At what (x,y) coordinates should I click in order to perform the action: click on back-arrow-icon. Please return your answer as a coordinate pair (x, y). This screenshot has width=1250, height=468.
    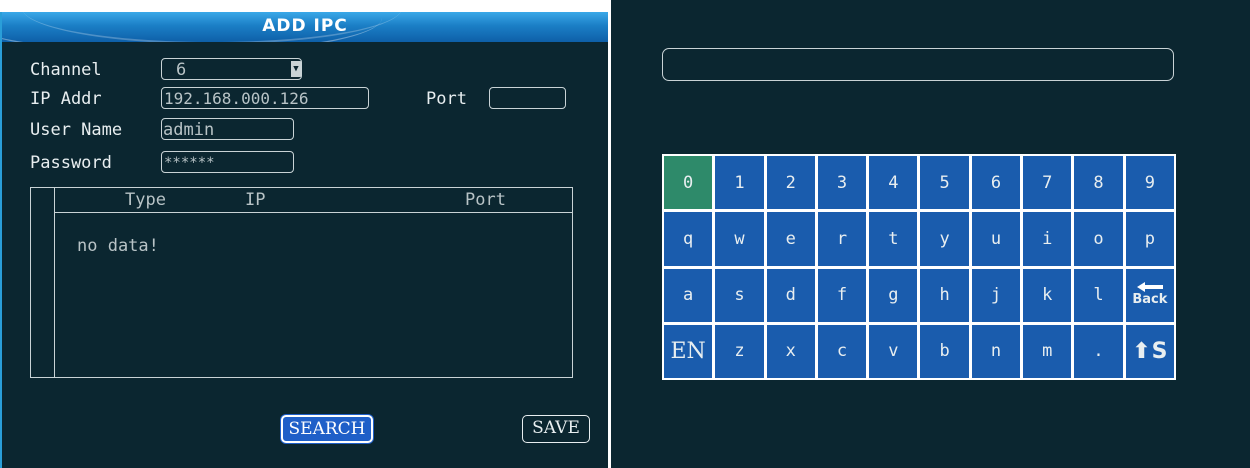
    Looking at the image, I should click on (1149, 287).